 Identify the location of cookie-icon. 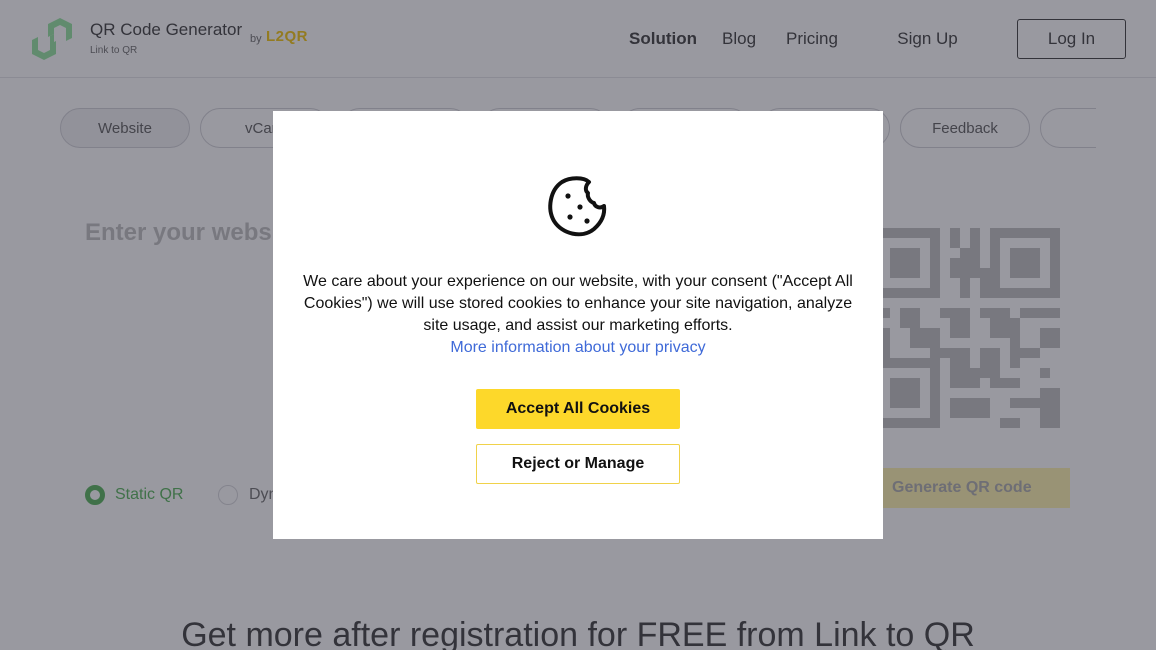
(577, 206).